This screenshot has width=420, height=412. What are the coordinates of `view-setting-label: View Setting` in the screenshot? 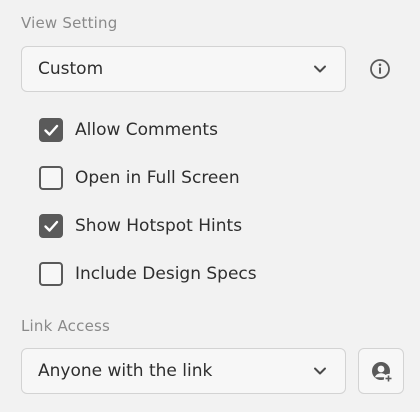 It's located at (69, 23).